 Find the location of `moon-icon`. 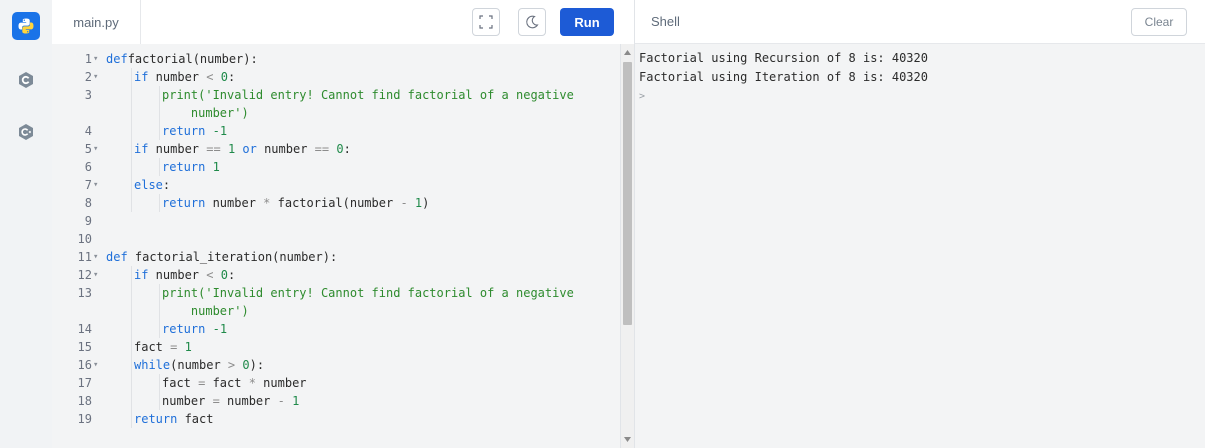

moon-icon is located at coordinates (532, 22).